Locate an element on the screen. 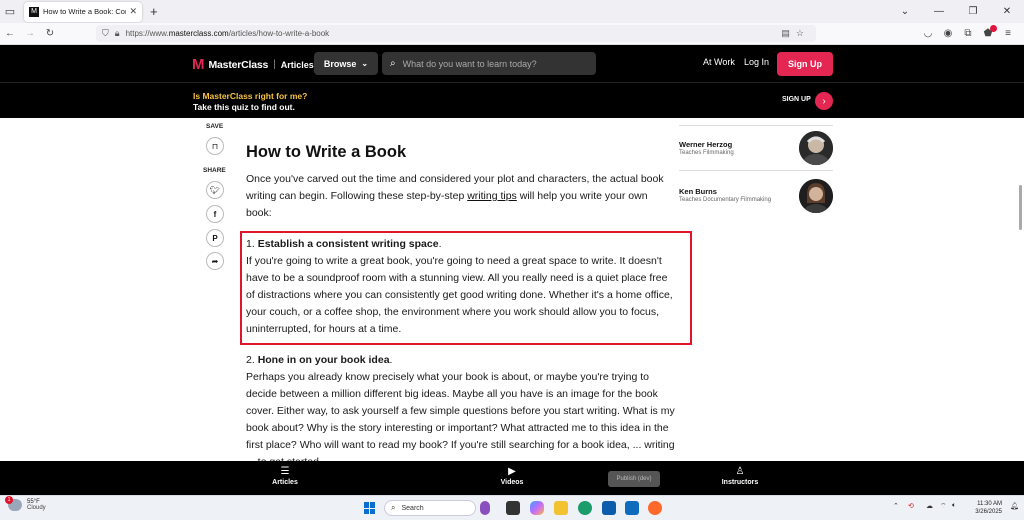 The image size is (1024, 520). nav-instructors: ♙ Instructors is located at coordinates (740, 476).